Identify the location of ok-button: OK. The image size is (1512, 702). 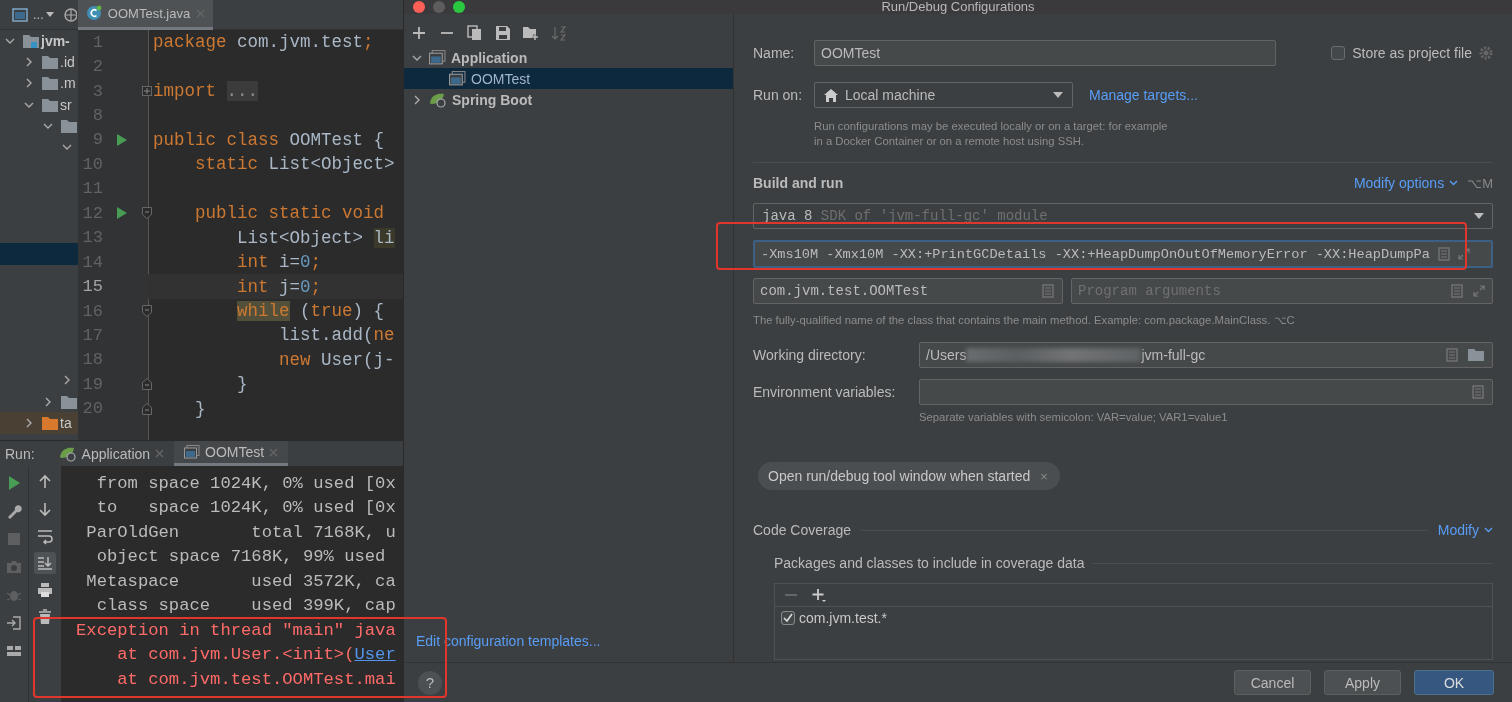
(1454, 682).